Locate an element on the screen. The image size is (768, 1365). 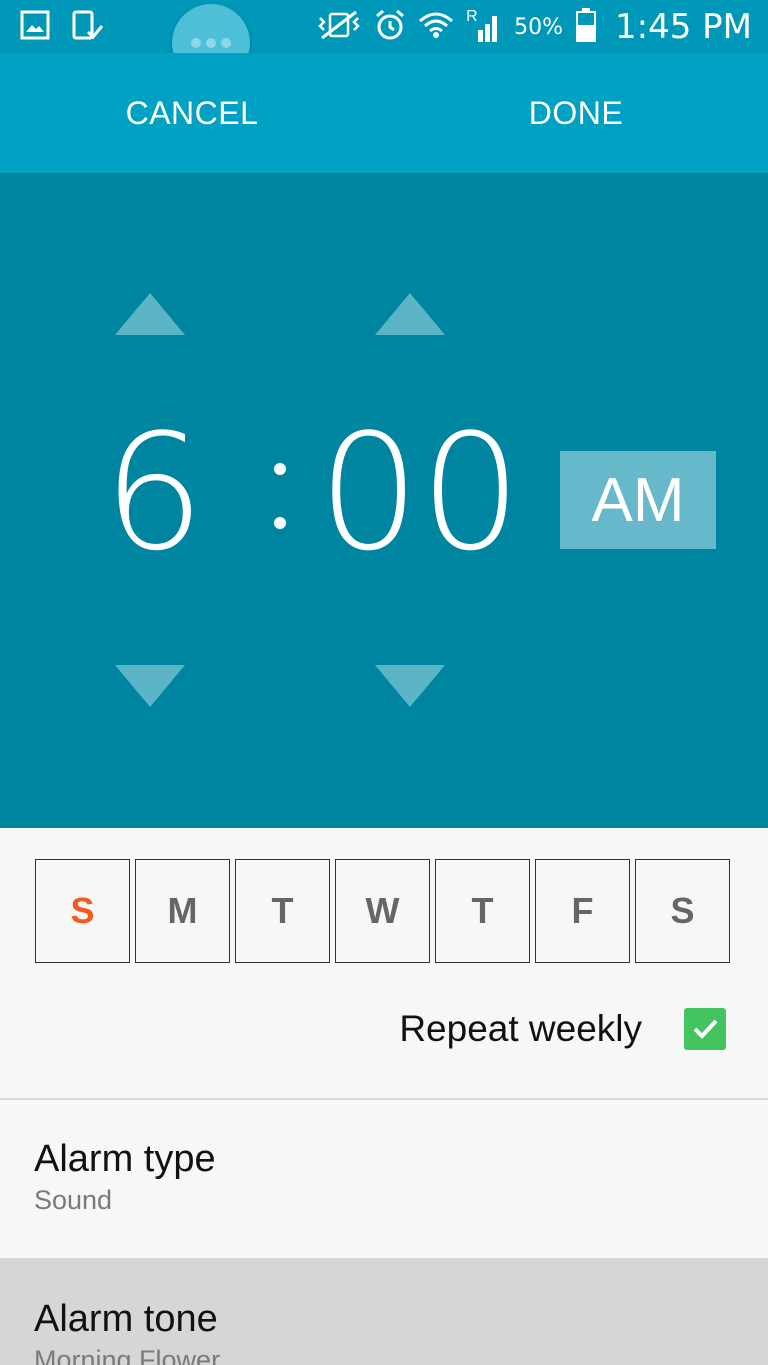
alarm-type-title: Alarm type is located at coordinates (125, 1159).